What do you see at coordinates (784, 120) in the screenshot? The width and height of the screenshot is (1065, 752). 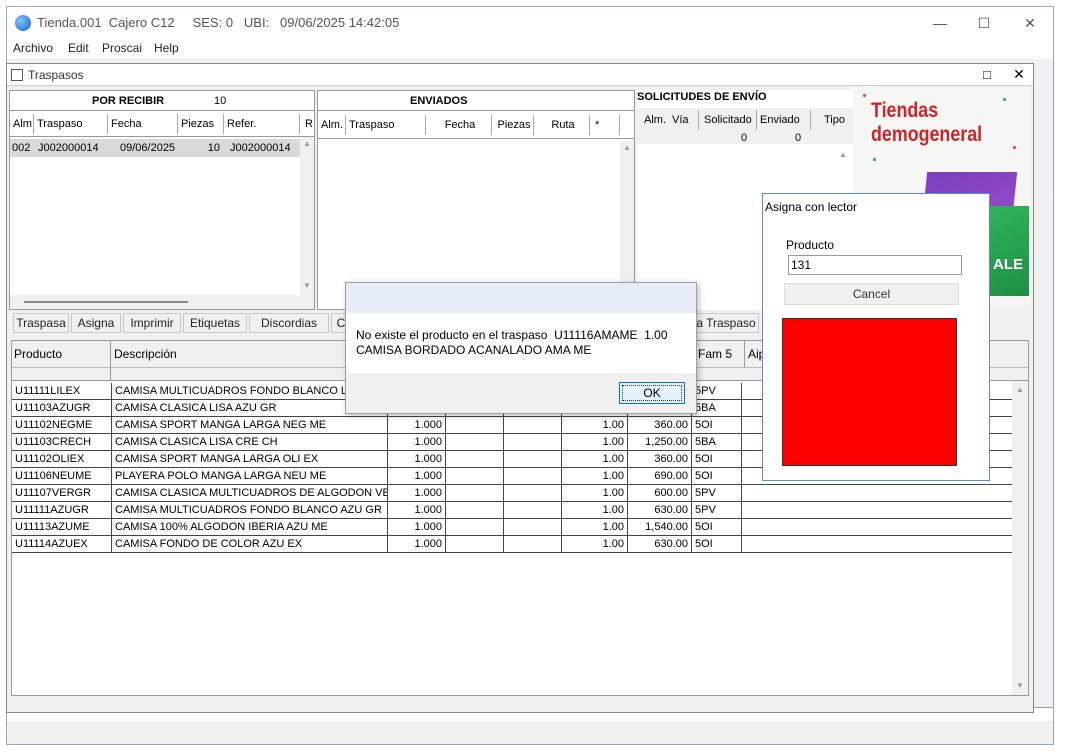 I see `column-header-enviado: Enviado` at bounding box center [784, 120].